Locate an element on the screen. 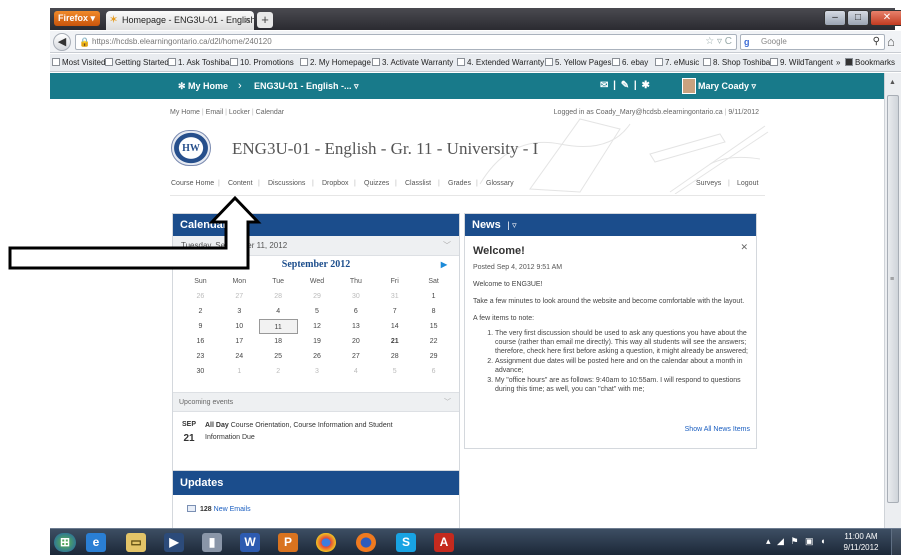 The height and width of the screenshot is (555, 901). home-icon: ⌂ is located at coordinates (891, 42).